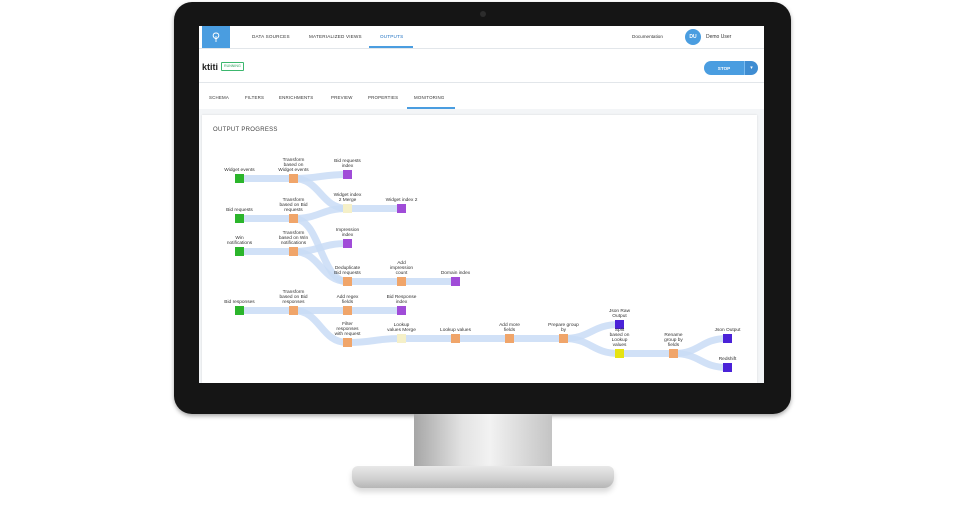 The image size is (960, 527). What do you see at coordinates (455, 274) in the screenshot?
I see `pipeline-node-label: Domain index` at bounding box center [455, 274].